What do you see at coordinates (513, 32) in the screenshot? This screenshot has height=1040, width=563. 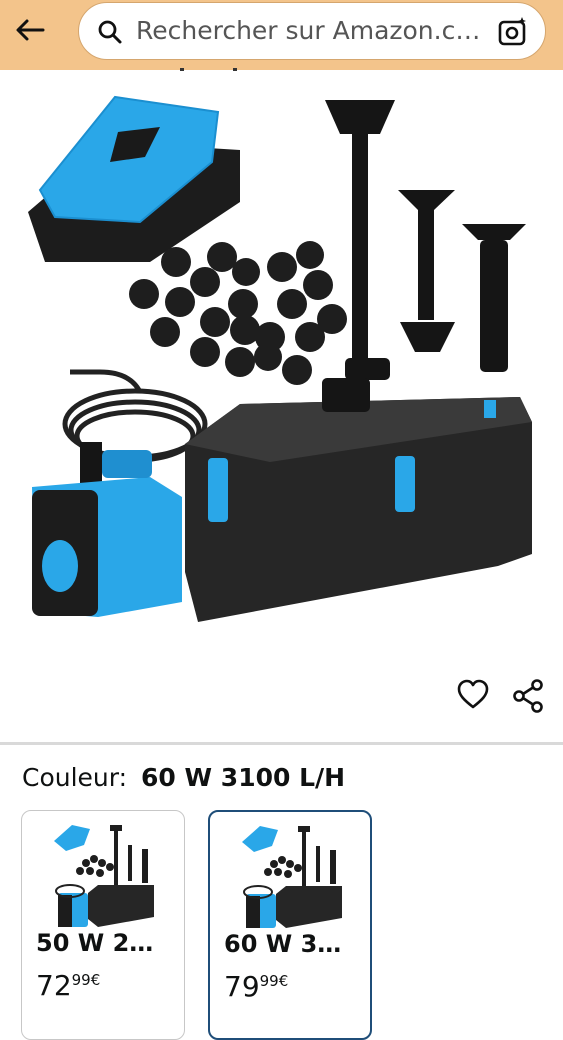 I see `camera-lens-icon` at bounding box center [513, 32].